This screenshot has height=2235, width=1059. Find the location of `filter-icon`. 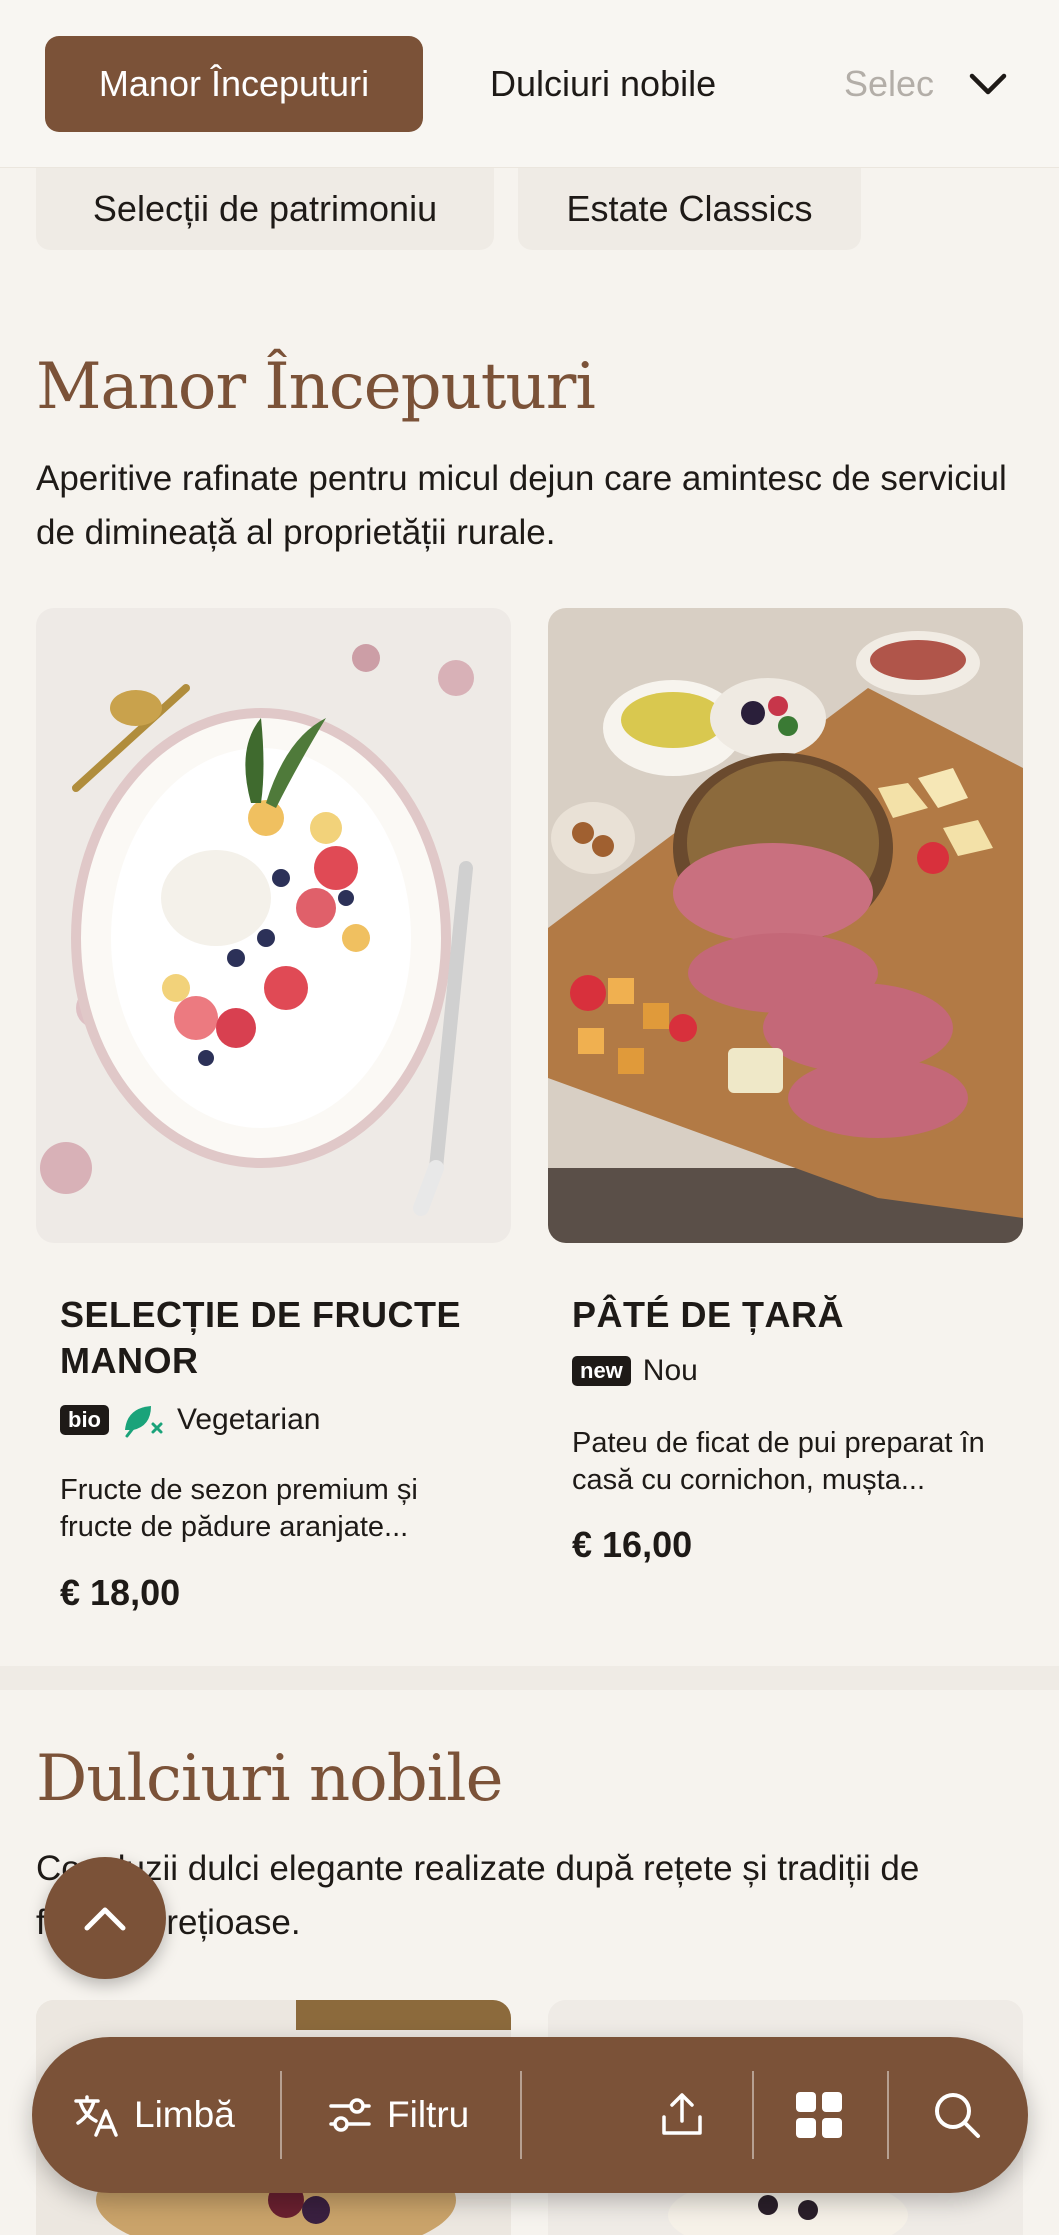

filter-icon is located at coordinates (350, 2115).